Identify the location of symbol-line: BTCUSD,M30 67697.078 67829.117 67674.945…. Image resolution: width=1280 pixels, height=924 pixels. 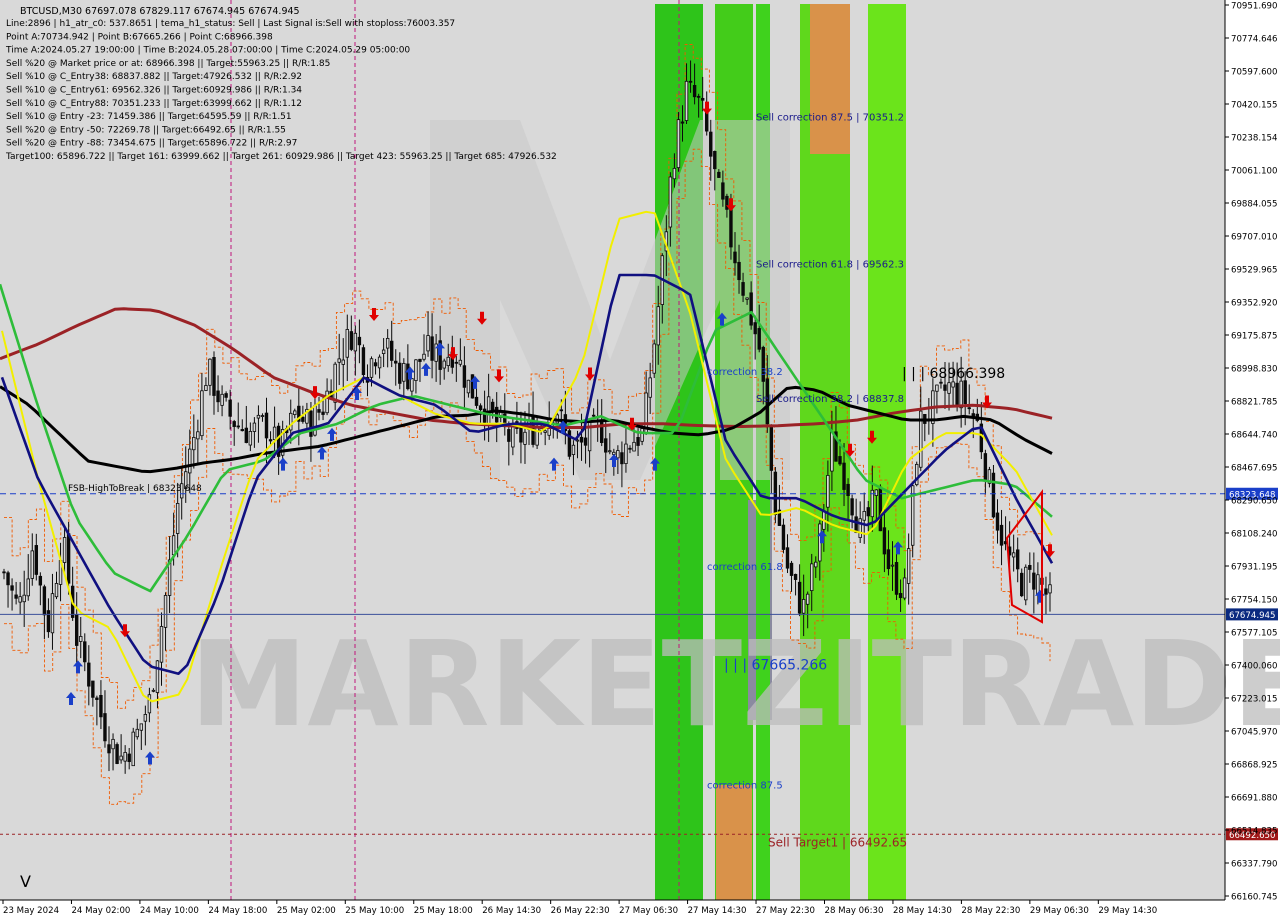
(160, 11).